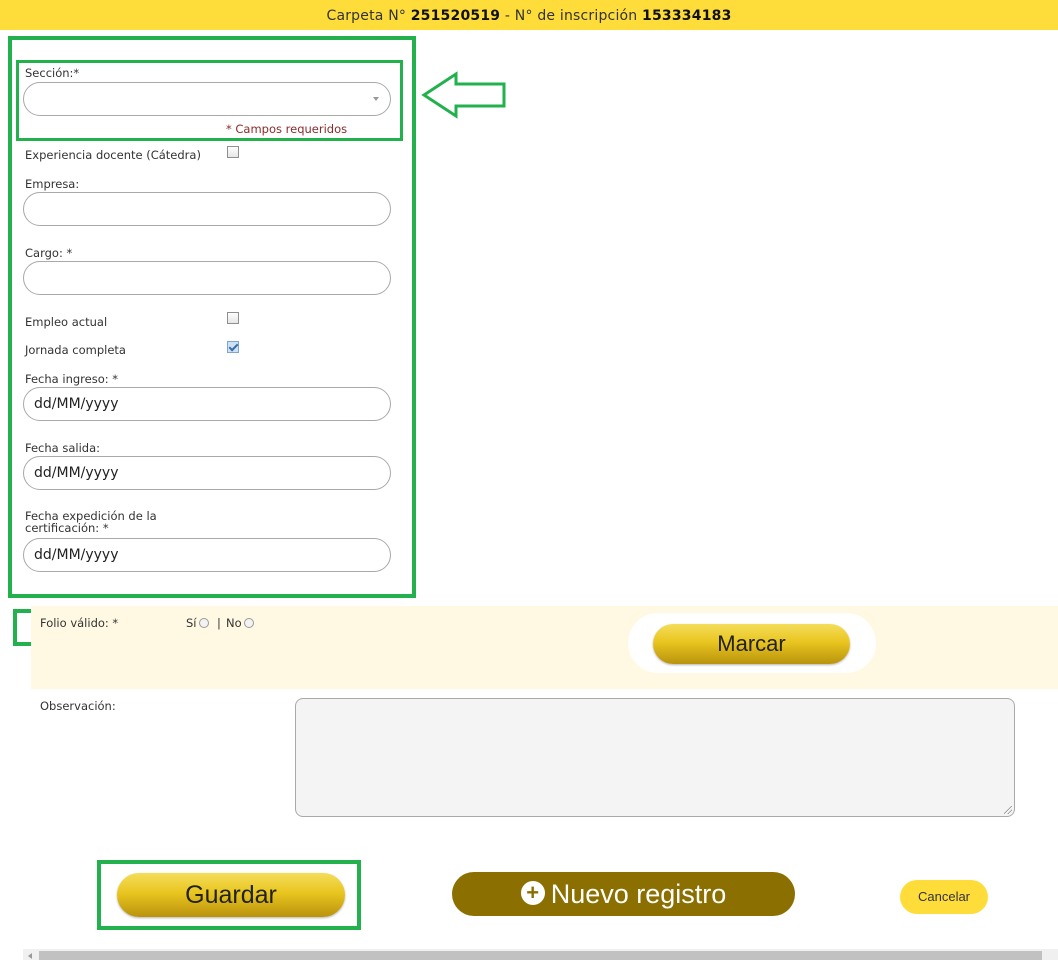 This screenshot has height=960, width=1058. What do you see at coordinates (207, 473) in the screenshot?
I see `fecha-salida-input: dd/MM/yyyy` at bounding box center [207, 473].